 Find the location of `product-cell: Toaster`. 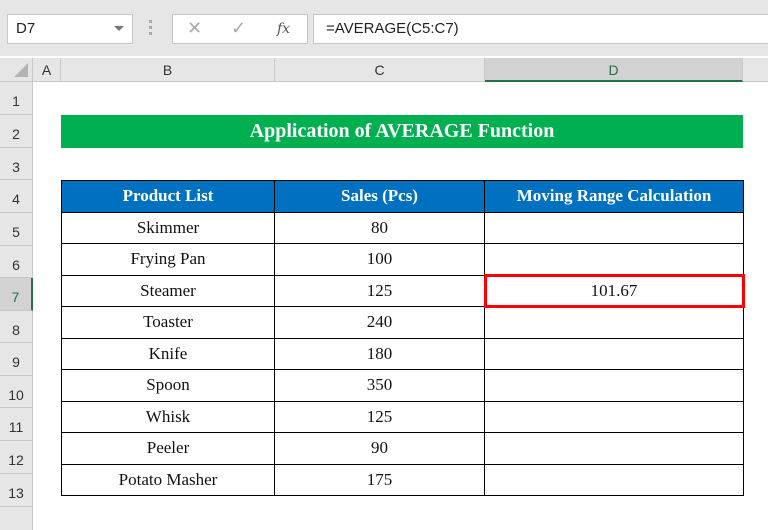

product-cell: Toaster is located at coordinates (168, 322).